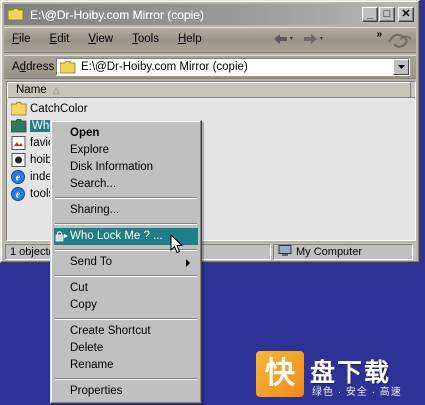 The height and width of the screenshot is (405, 425). Describe the element at coordinates (126, 331) in the screenshot. I see `menu-item-create-shortcut: Create Shortcut` at that location.